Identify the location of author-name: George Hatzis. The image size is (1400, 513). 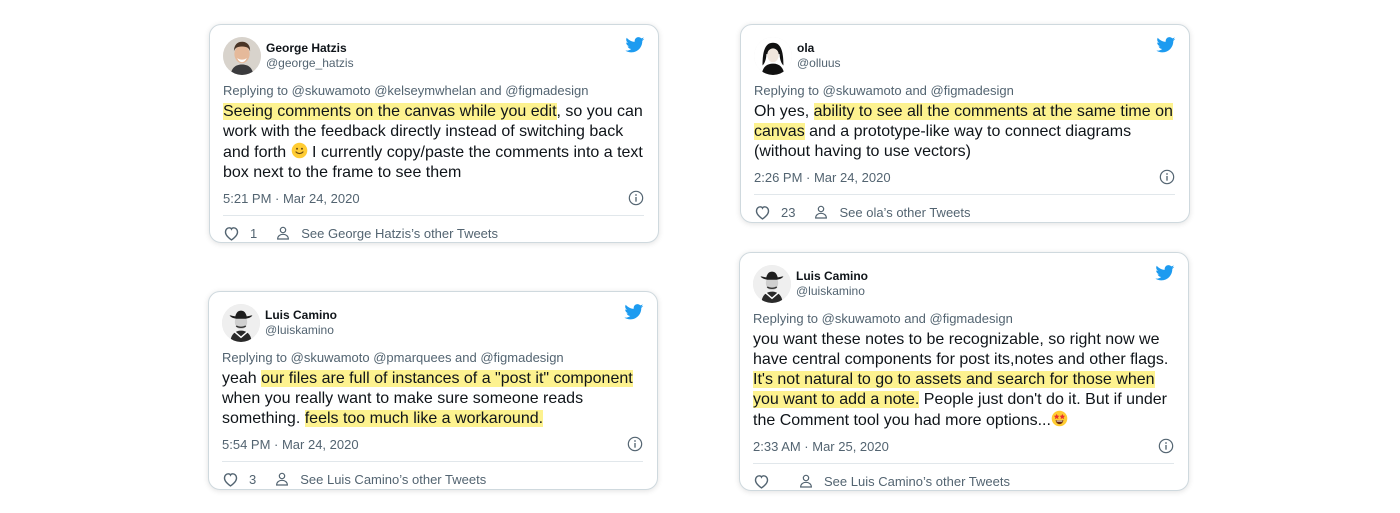
(310, 48).